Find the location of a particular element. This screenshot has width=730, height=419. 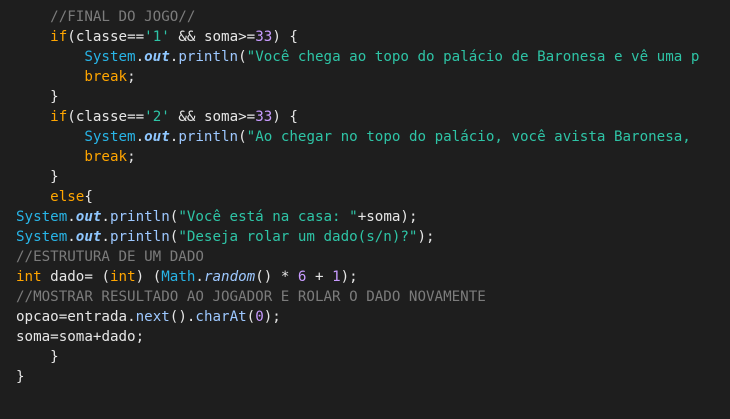

code-token-op: * is located at coordinates (285, 277).